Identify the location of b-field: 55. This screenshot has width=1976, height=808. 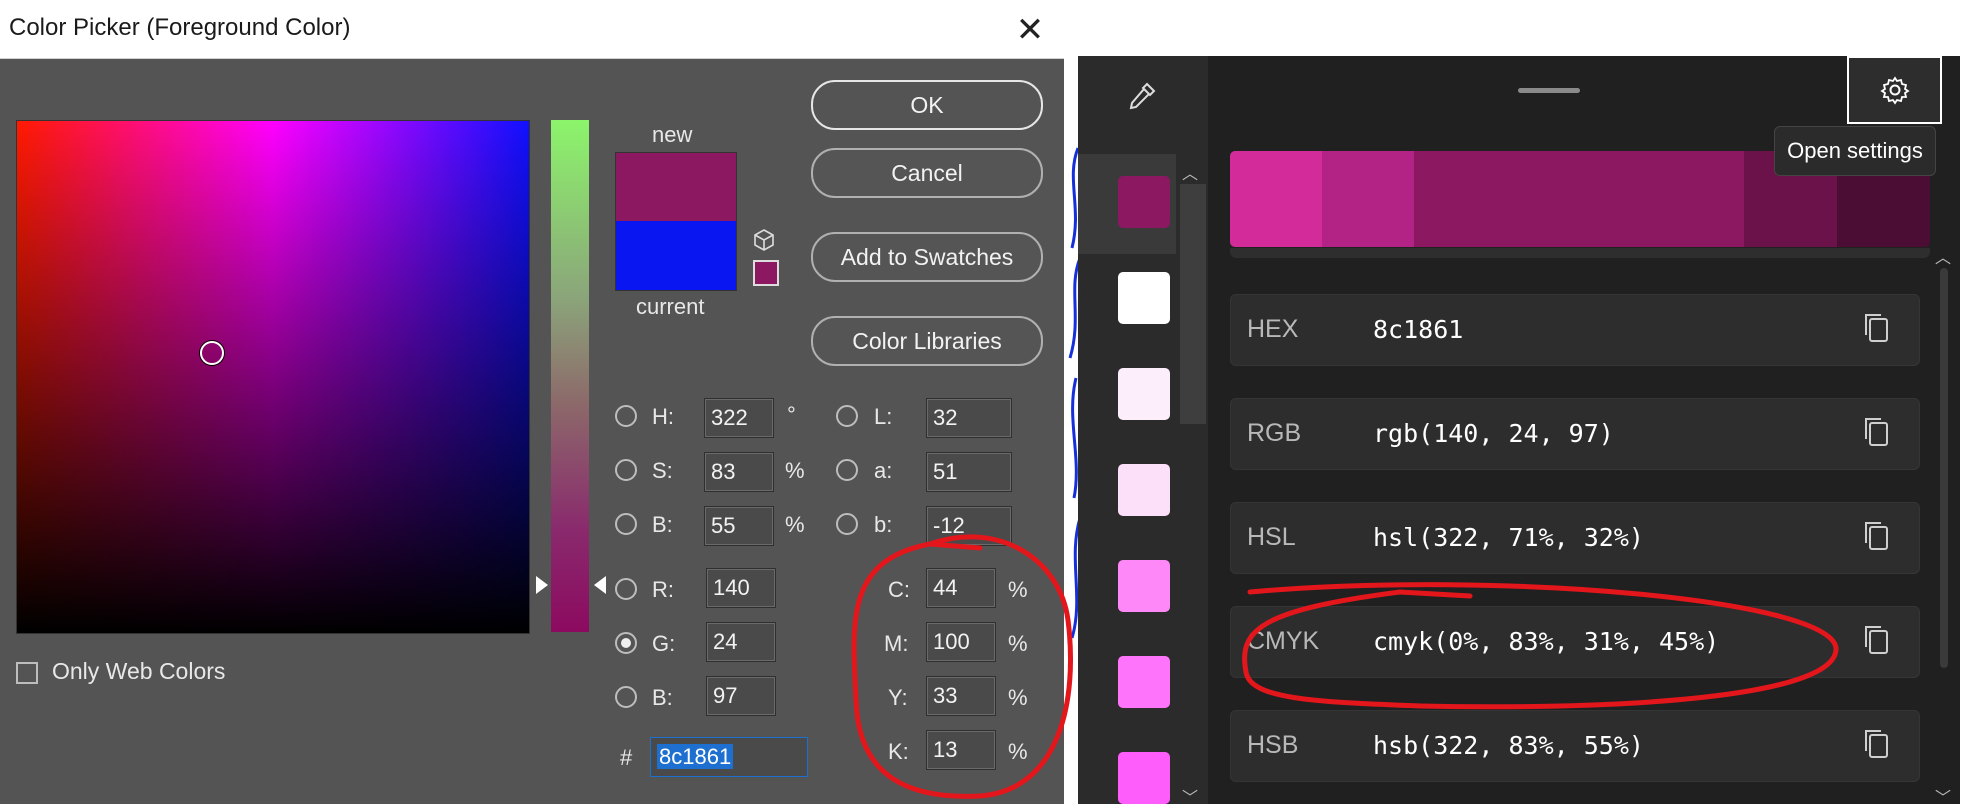
(739, 526).